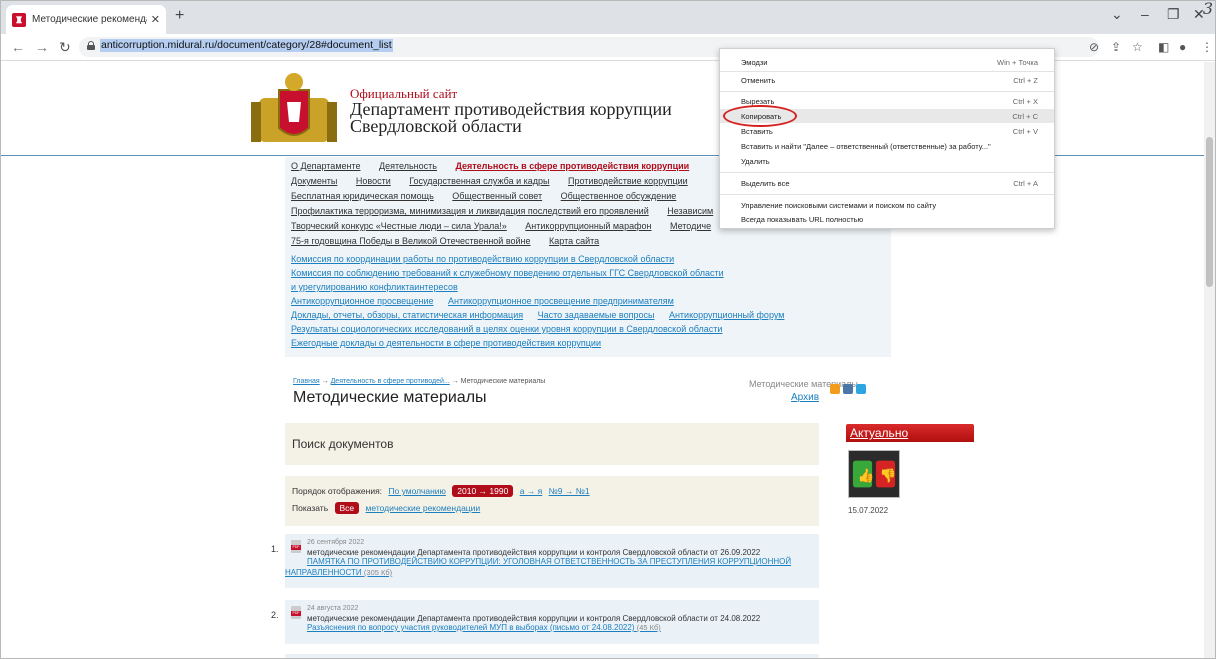  Describe the element at coordinates (483, 491) in the screenshot. I see `sort-year: 2010 → 1990` at that location.